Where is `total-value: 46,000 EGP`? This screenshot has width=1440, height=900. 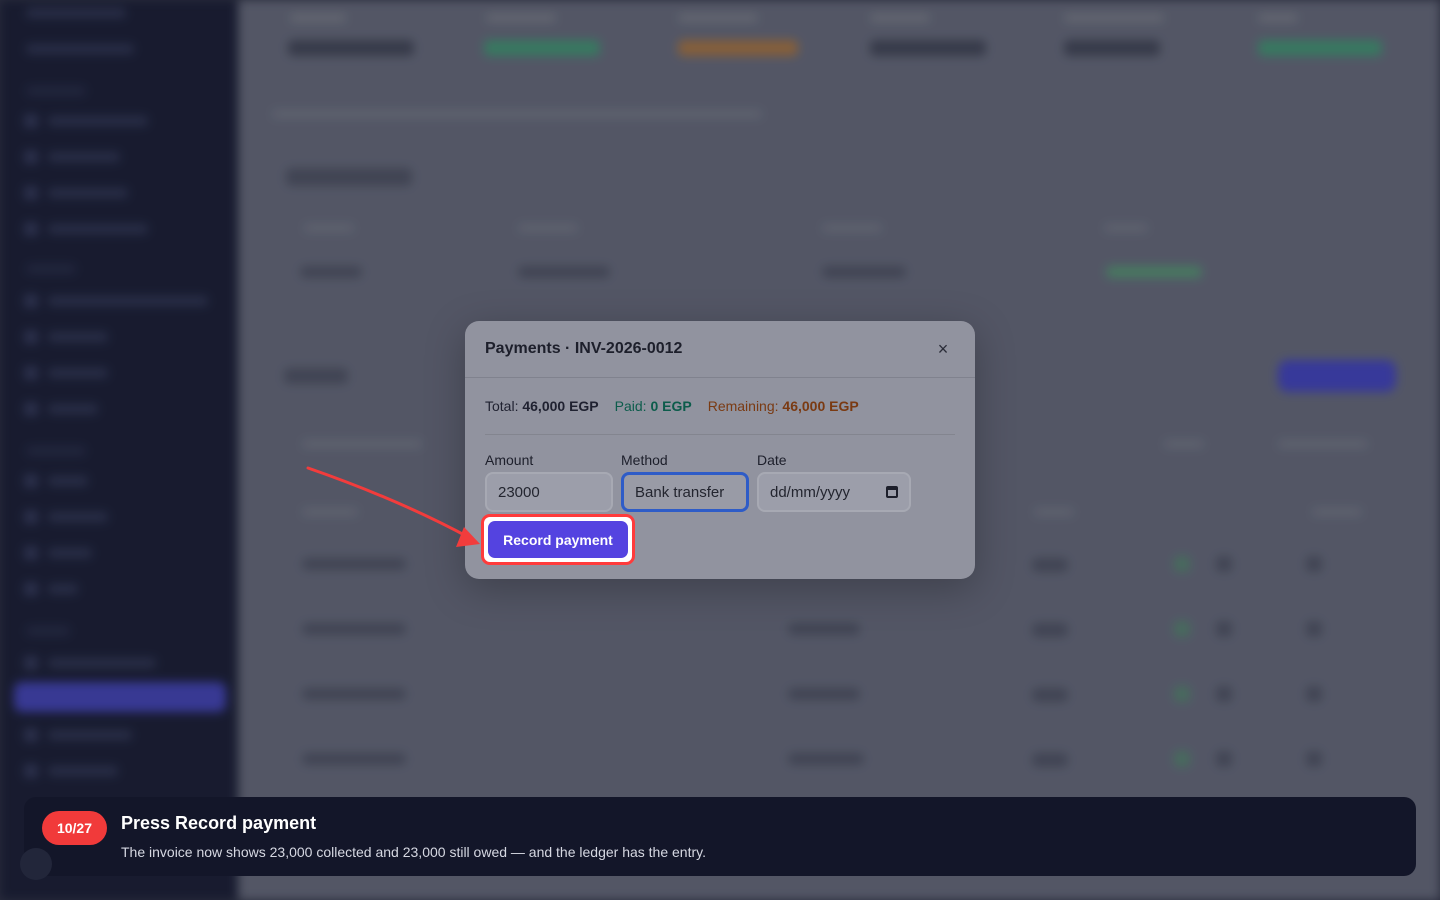
total-value: 46,000 EGP is located at coordinates (560, 406).